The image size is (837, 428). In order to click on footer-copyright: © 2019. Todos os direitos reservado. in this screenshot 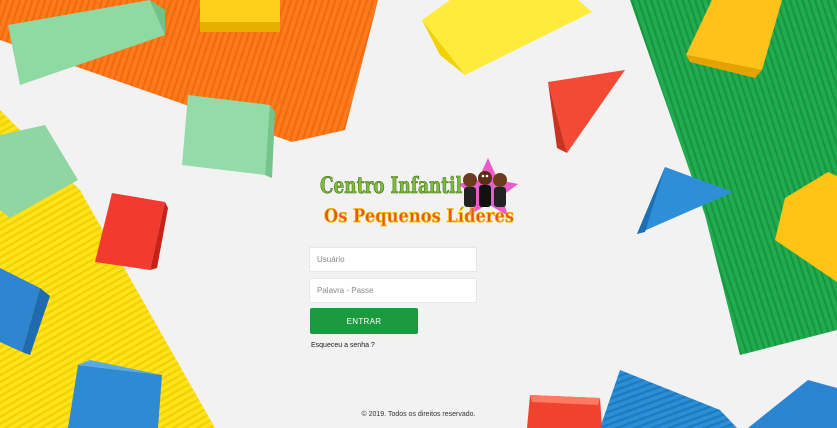, I will do `click(418, 414)`.